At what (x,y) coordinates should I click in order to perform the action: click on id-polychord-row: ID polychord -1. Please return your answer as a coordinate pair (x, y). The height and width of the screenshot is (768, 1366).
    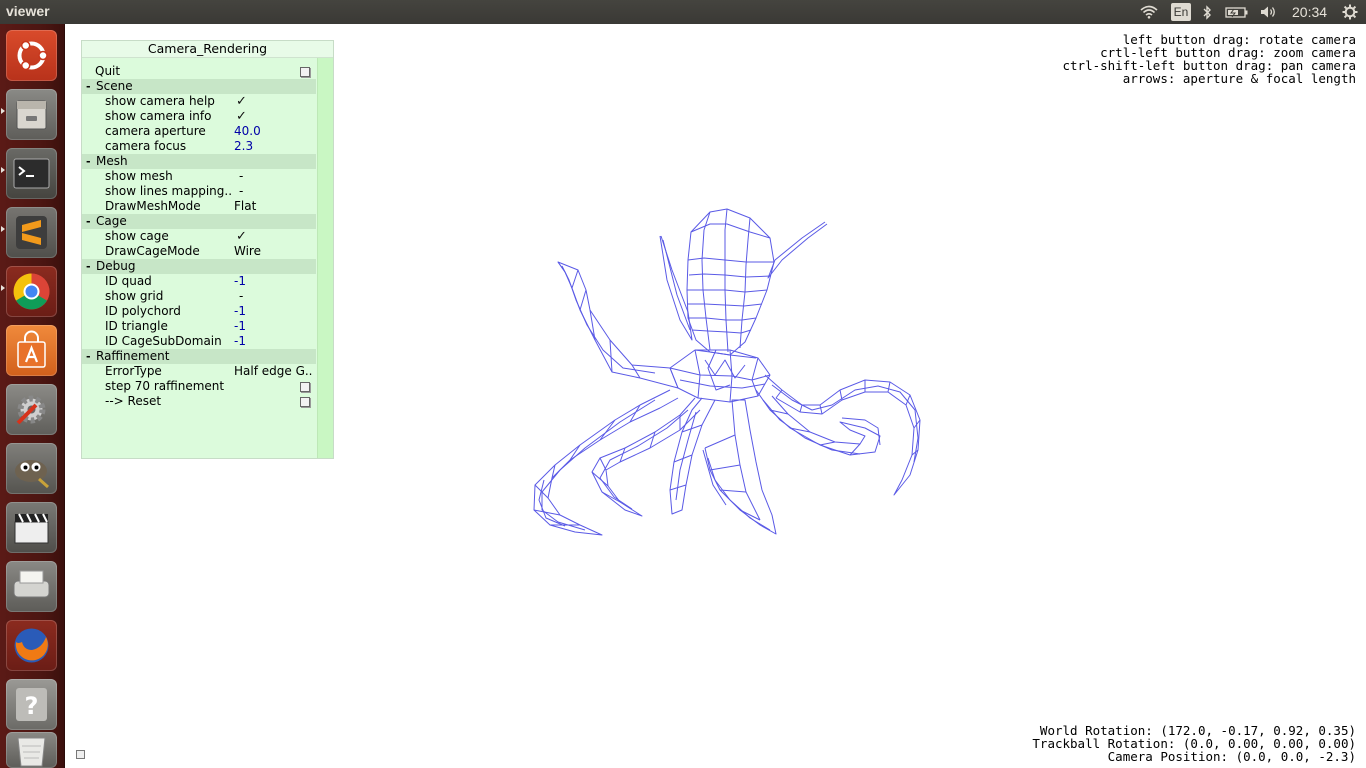
    Looking at the image, I should click on (199, 311).